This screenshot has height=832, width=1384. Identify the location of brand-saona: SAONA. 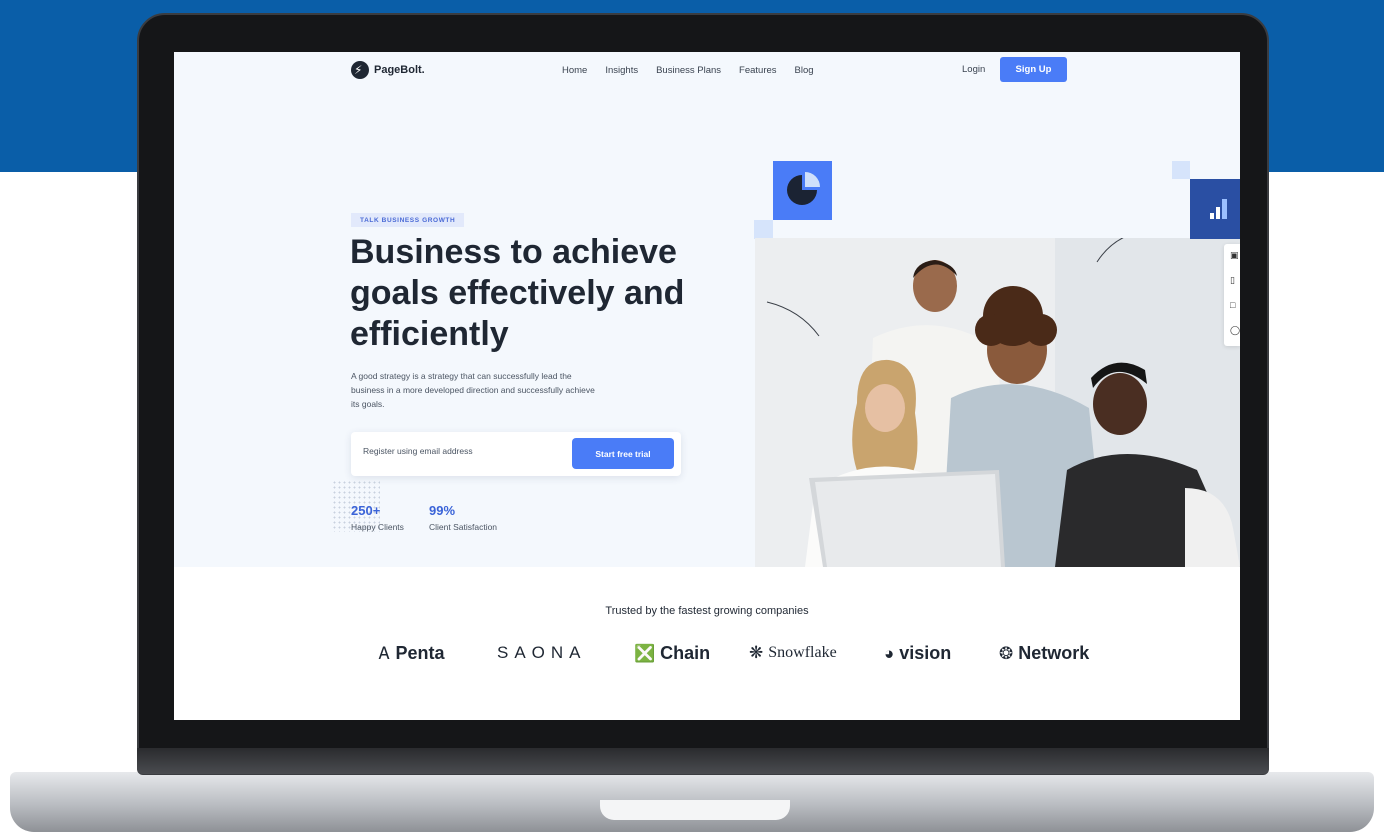
(542, 653).